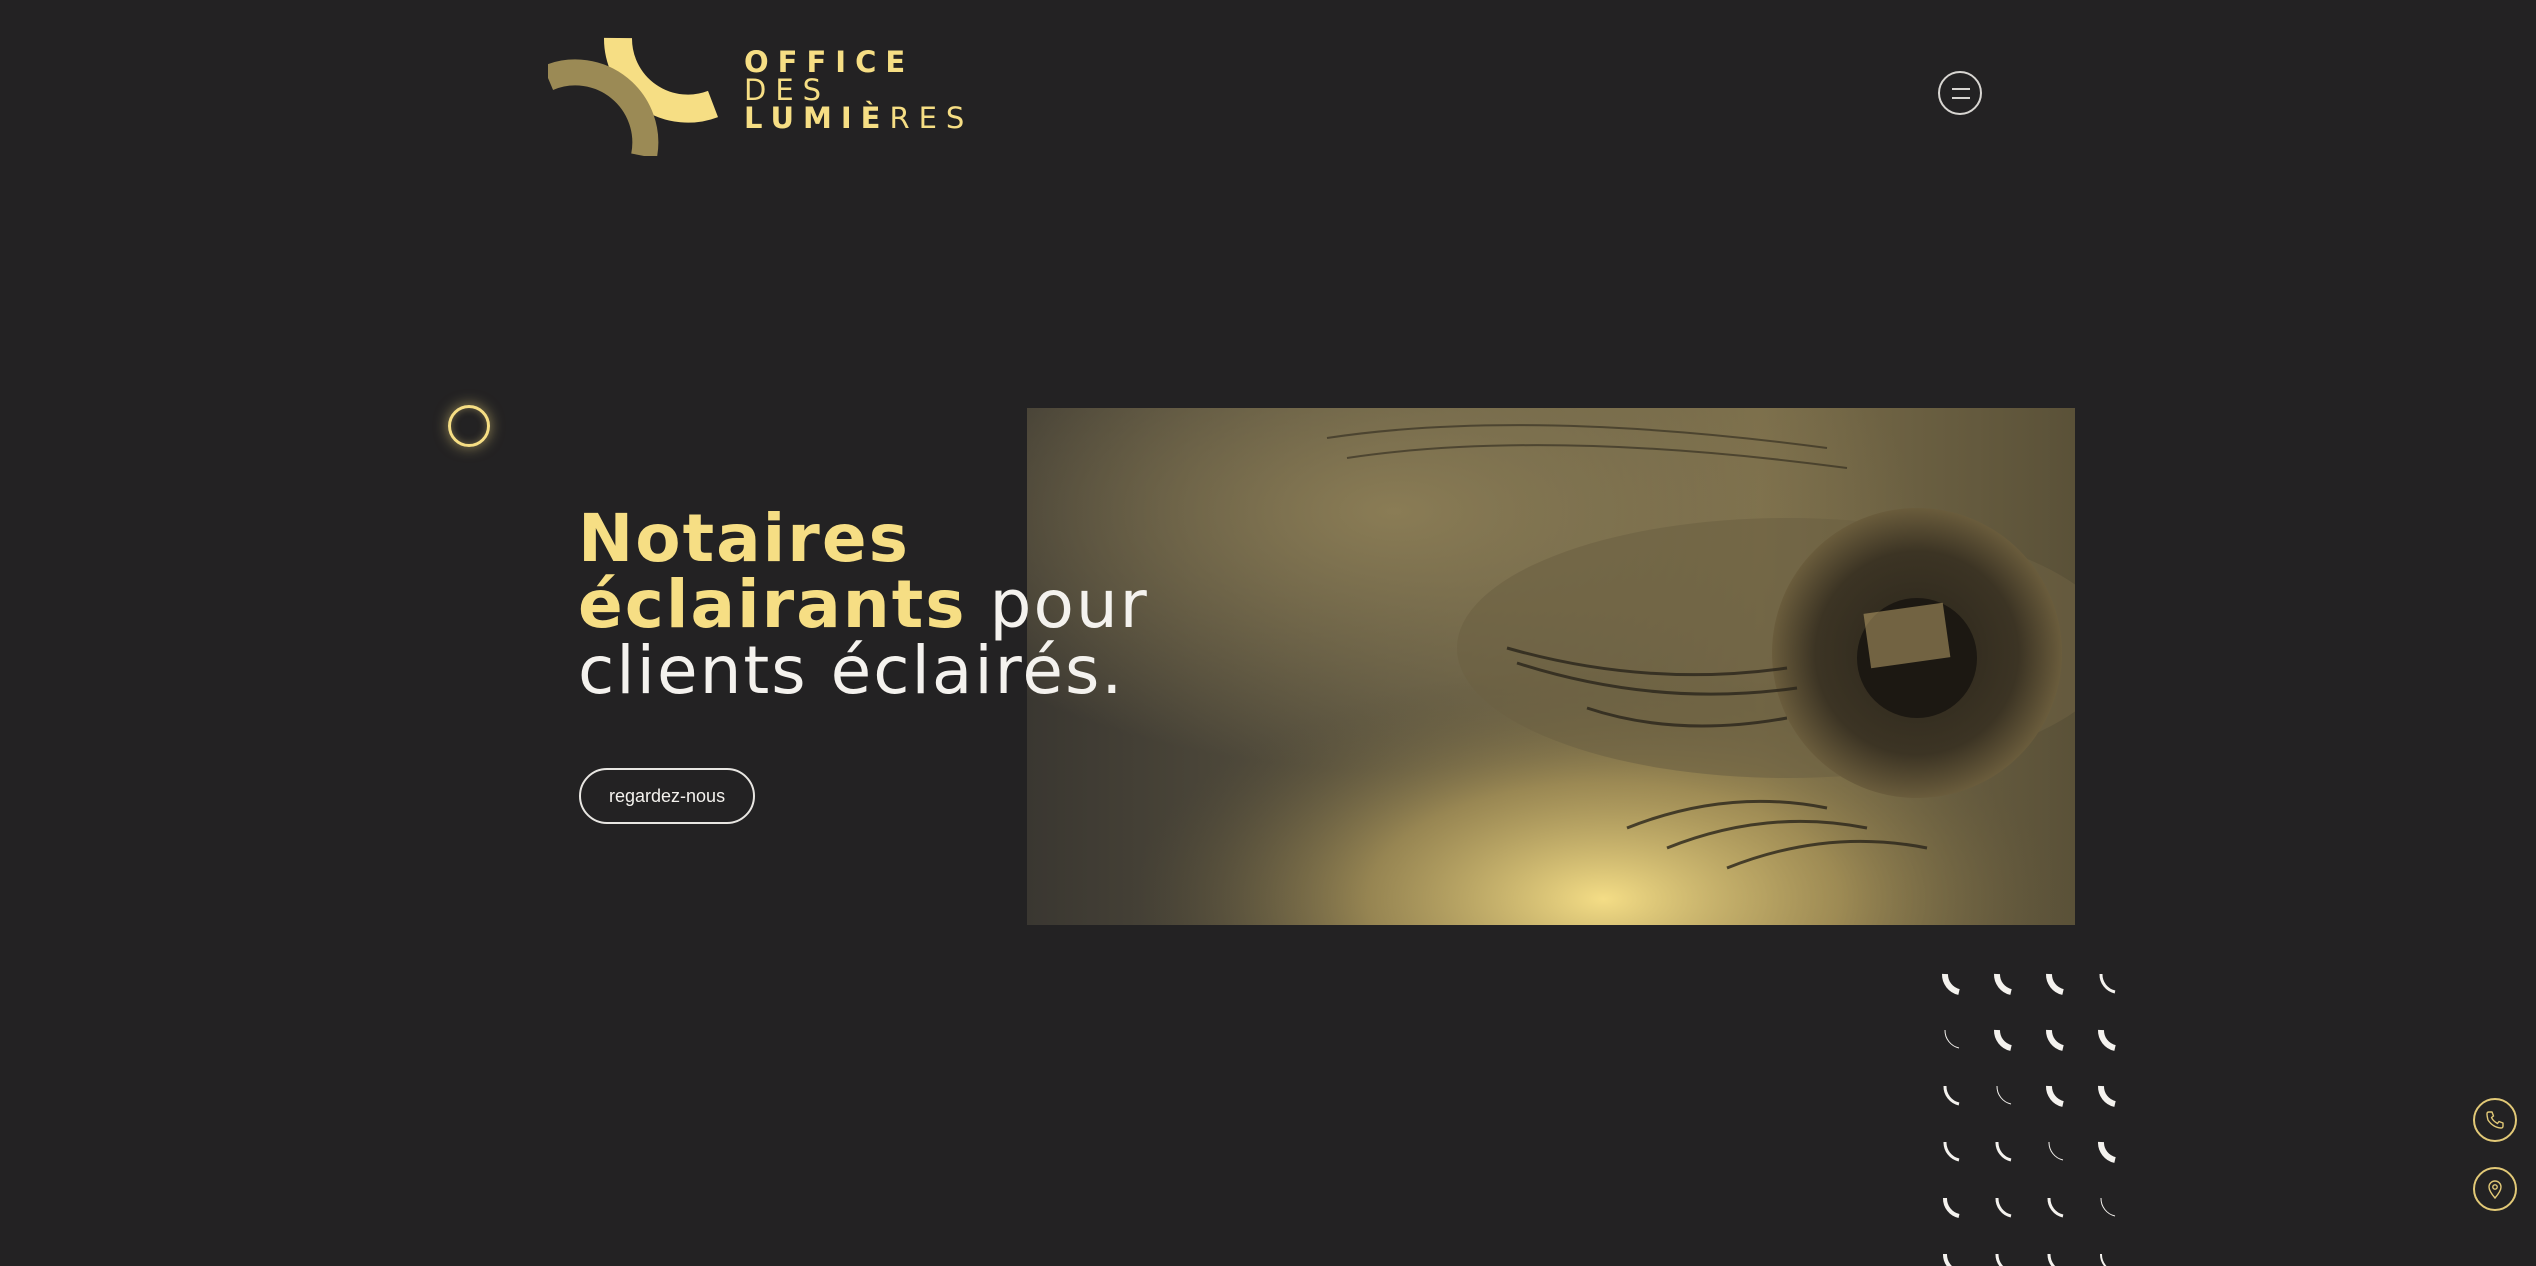 This screenshot has width=2536, height=1266. Describe the element at coordinates (667, 796) in the screenshot. I see `watch-us-button: regardez-nous` at that location.